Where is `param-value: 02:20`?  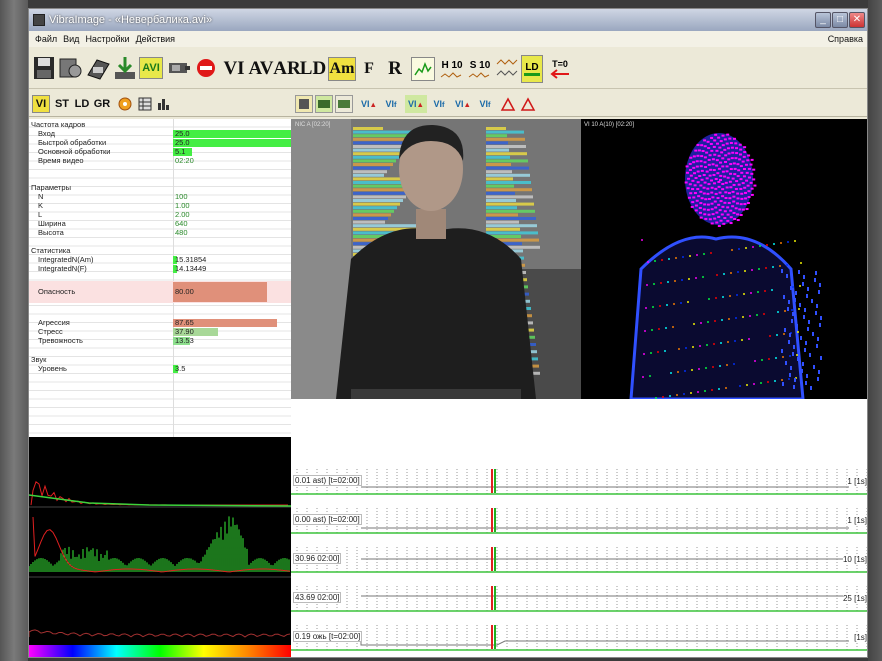 param-value: 02:20 is located at coordinates (184, 160).